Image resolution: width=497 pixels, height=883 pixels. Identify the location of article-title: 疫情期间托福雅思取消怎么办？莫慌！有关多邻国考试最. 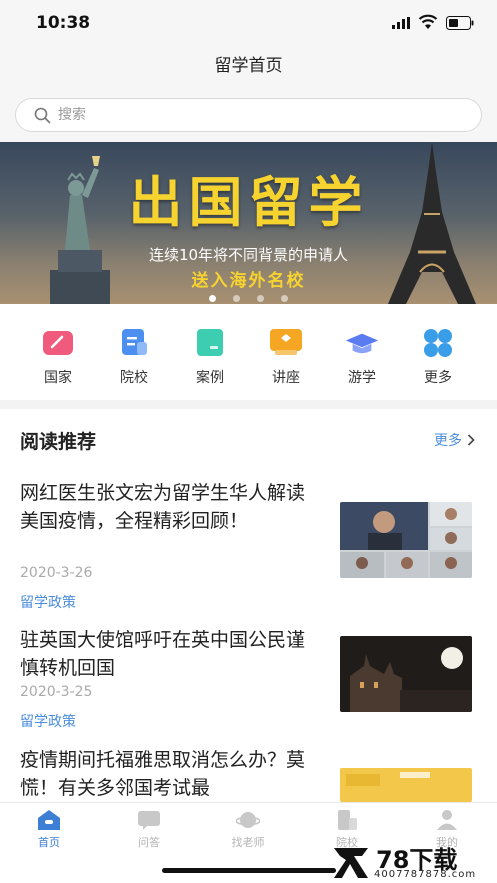
(163, 774).